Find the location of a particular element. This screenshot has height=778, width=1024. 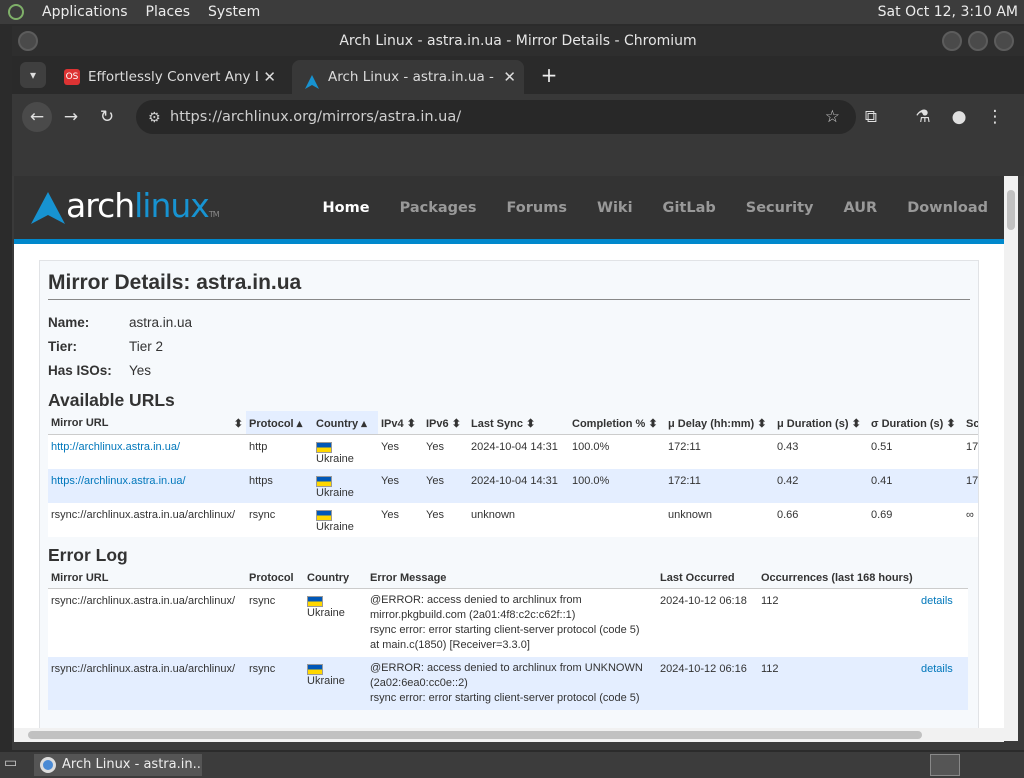

forward-arrow-icon: → is located at coordinates (71, 117).